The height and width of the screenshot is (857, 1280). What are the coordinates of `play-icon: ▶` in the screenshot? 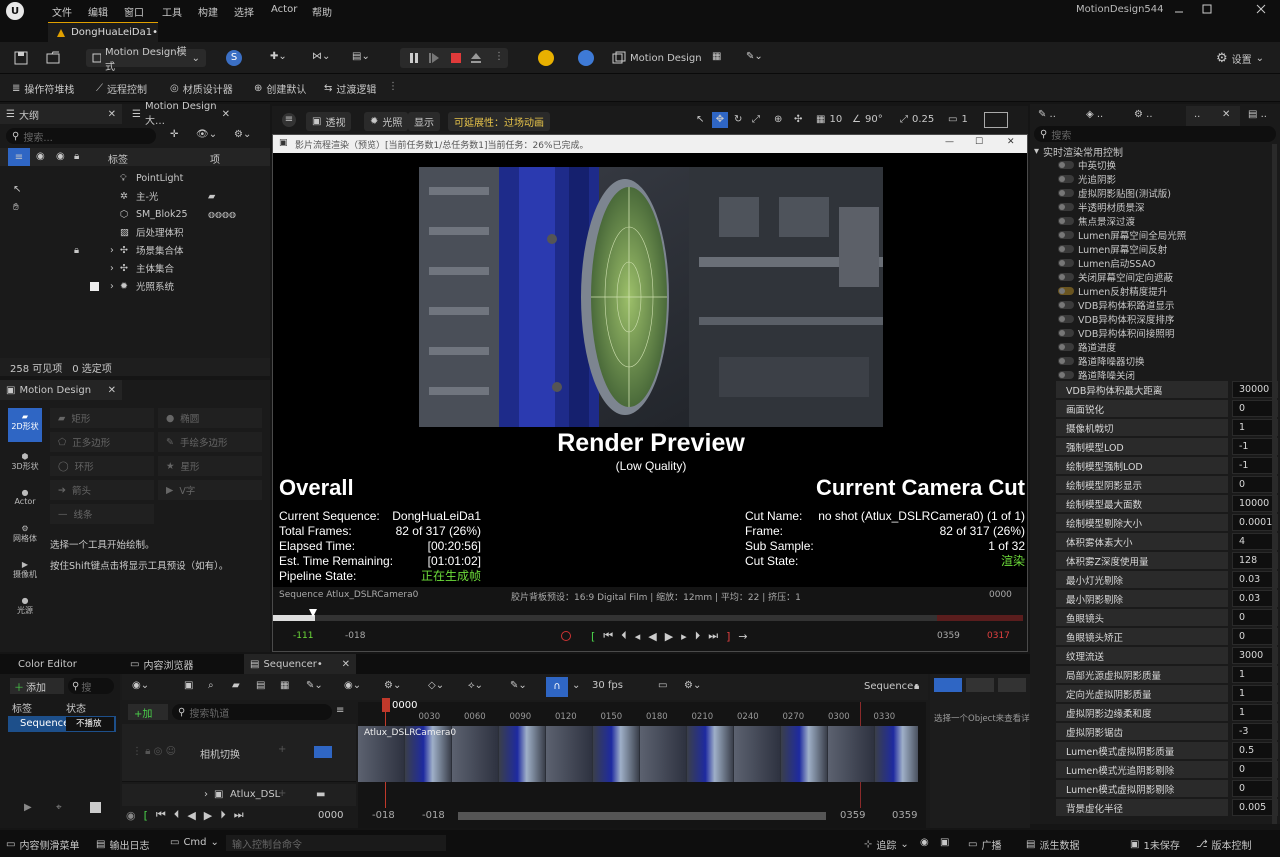 It's located at (28, 807).